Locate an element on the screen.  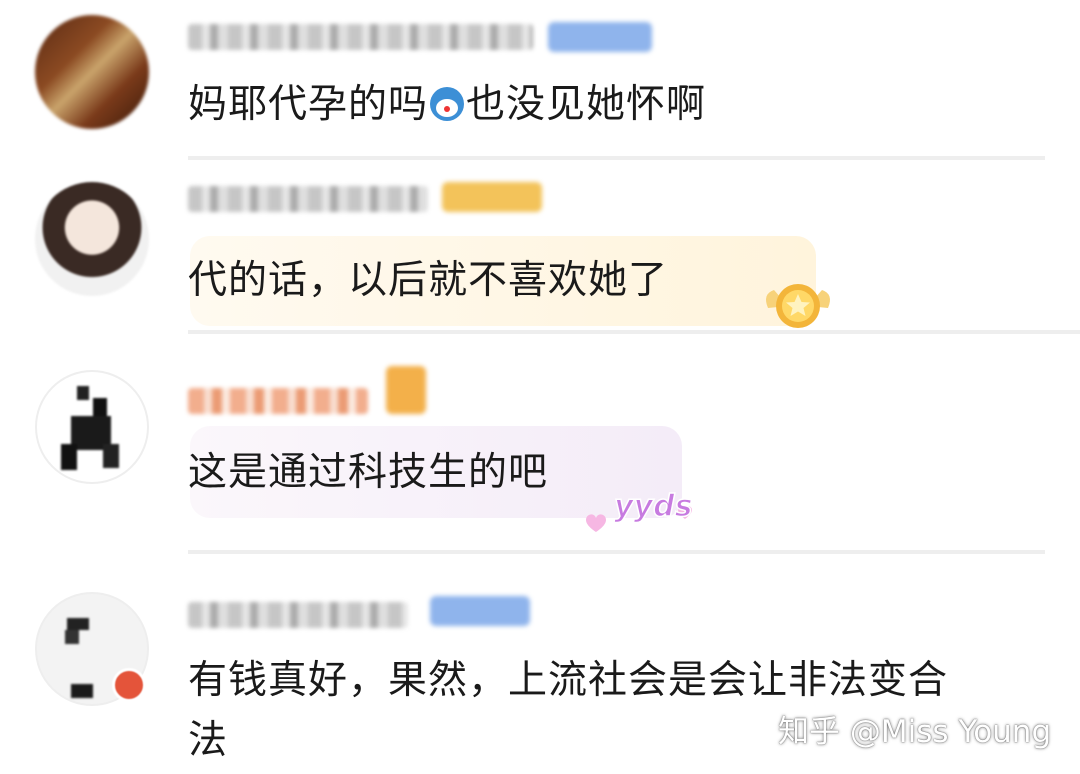
comment-text: 妈耶代孕的吗 也没见她怀啊 is located at coordinates (447, 104).